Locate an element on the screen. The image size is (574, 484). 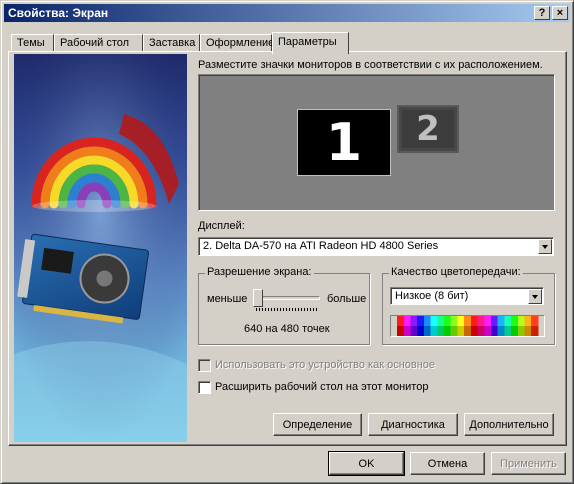
ok-button: OK is located at coordinates (366, 463).